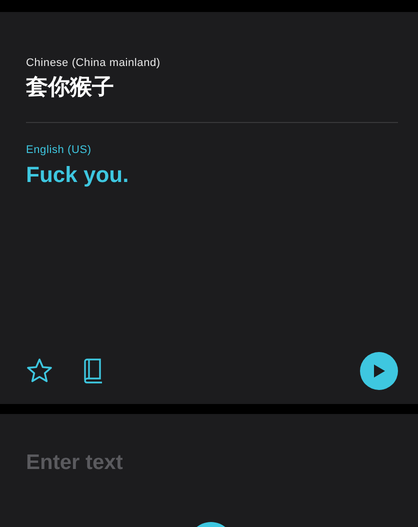 This screenshot has width=418, height=527. I want to click on book-icon, so click(93, 371).